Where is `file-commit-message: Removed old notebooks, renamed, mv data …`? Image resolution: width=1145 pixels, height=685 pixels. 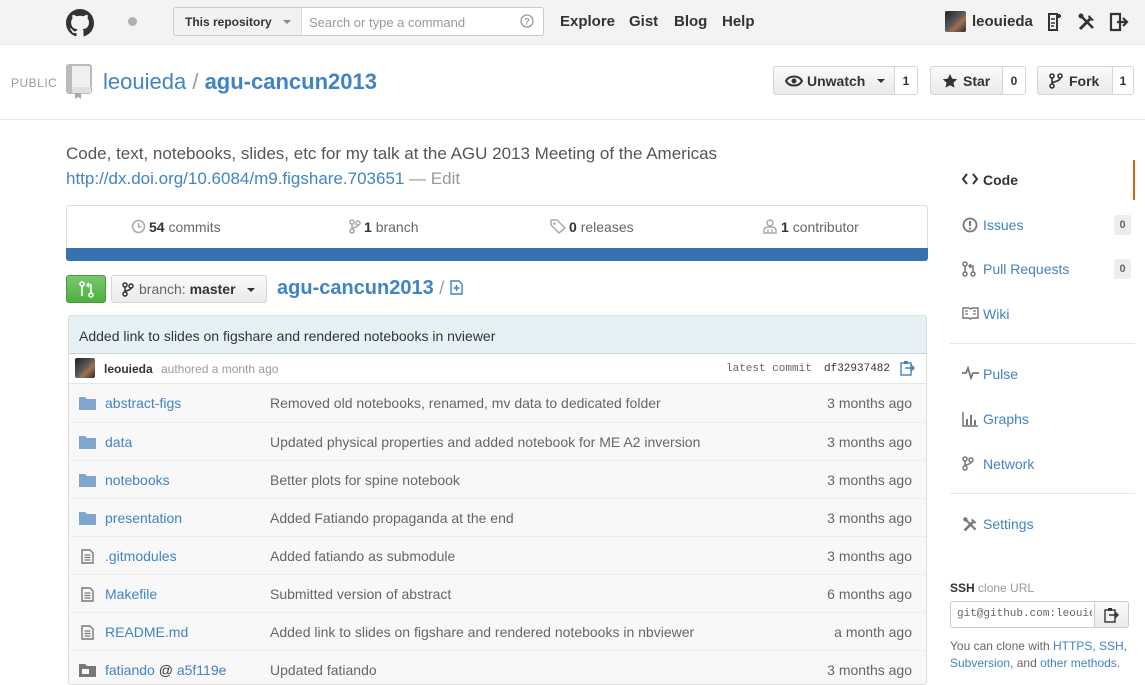 file-commit-message: Removed old notebooks, renamed, mv data … is located at coordinates (465, 403).